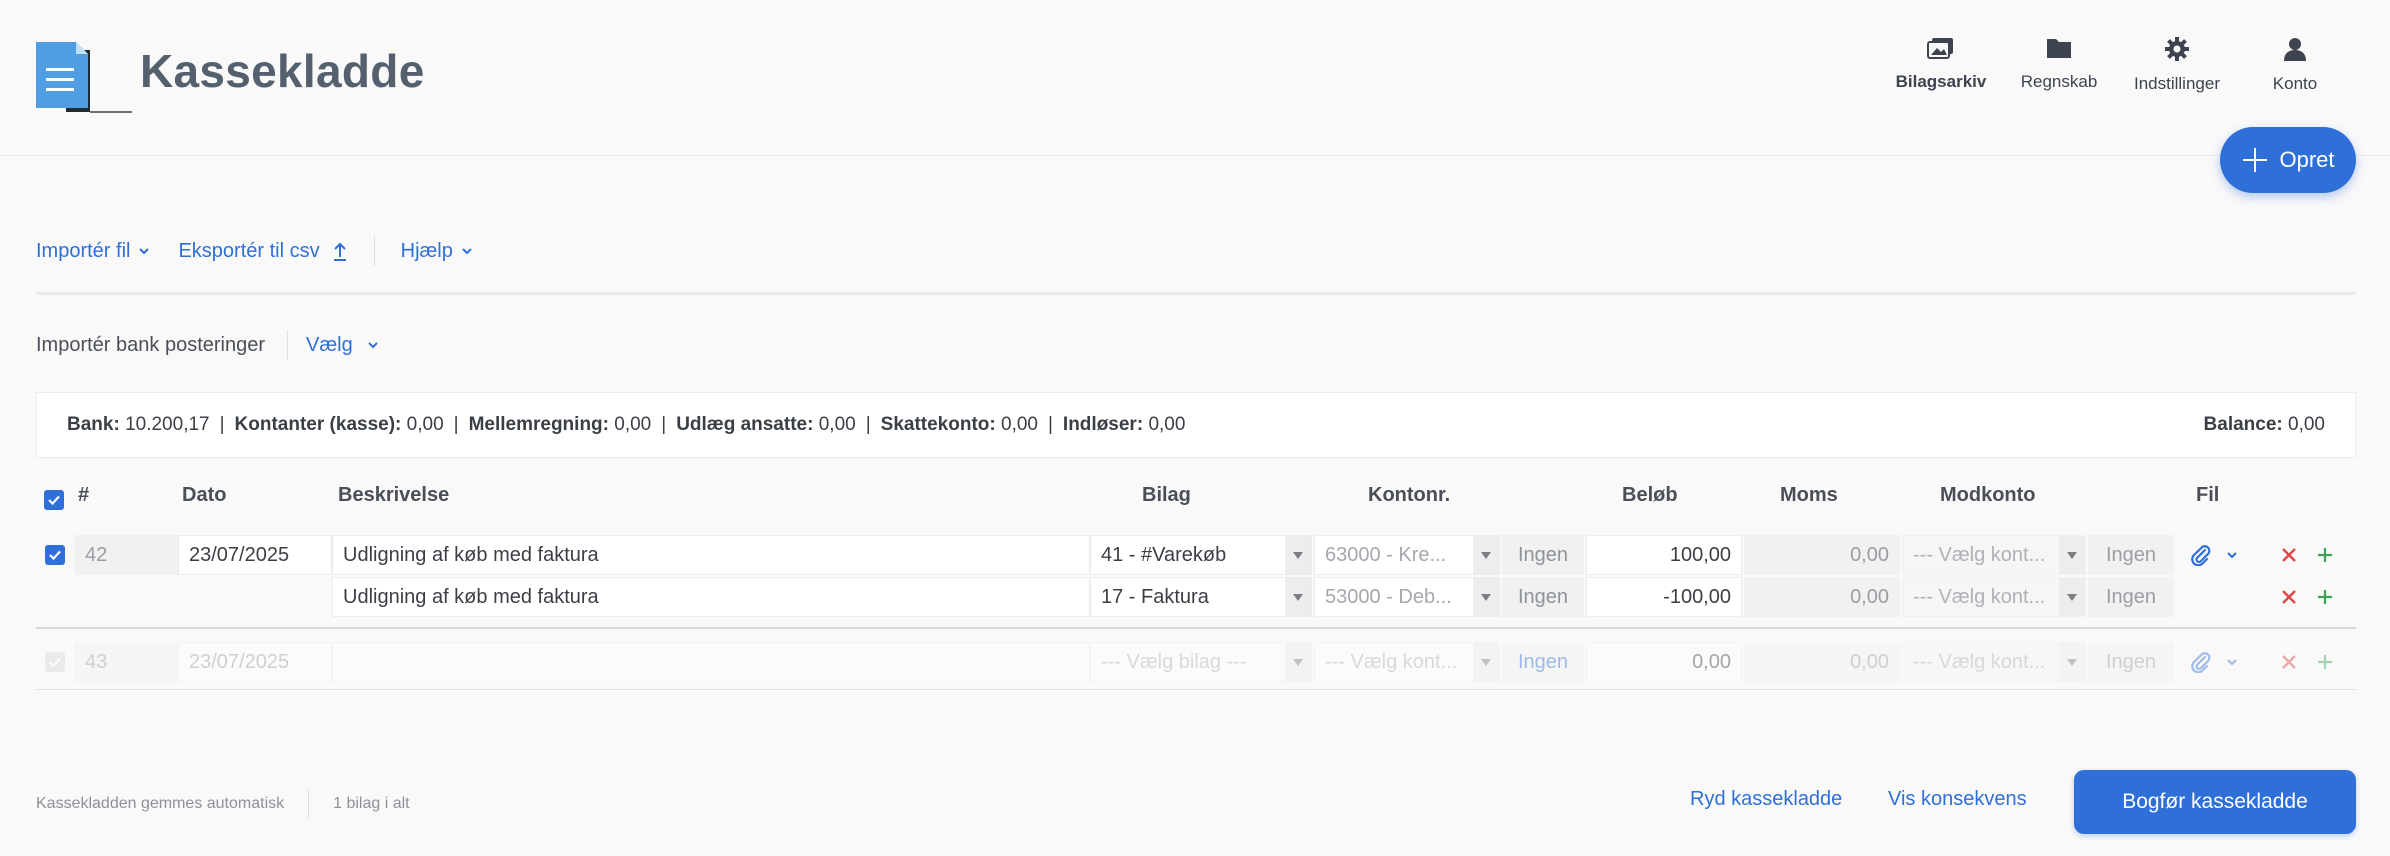  What do you see at coordinates (282, 71) in the screenshot?
I see `page-title: Kassekladde` at bounding box center [282, 71].